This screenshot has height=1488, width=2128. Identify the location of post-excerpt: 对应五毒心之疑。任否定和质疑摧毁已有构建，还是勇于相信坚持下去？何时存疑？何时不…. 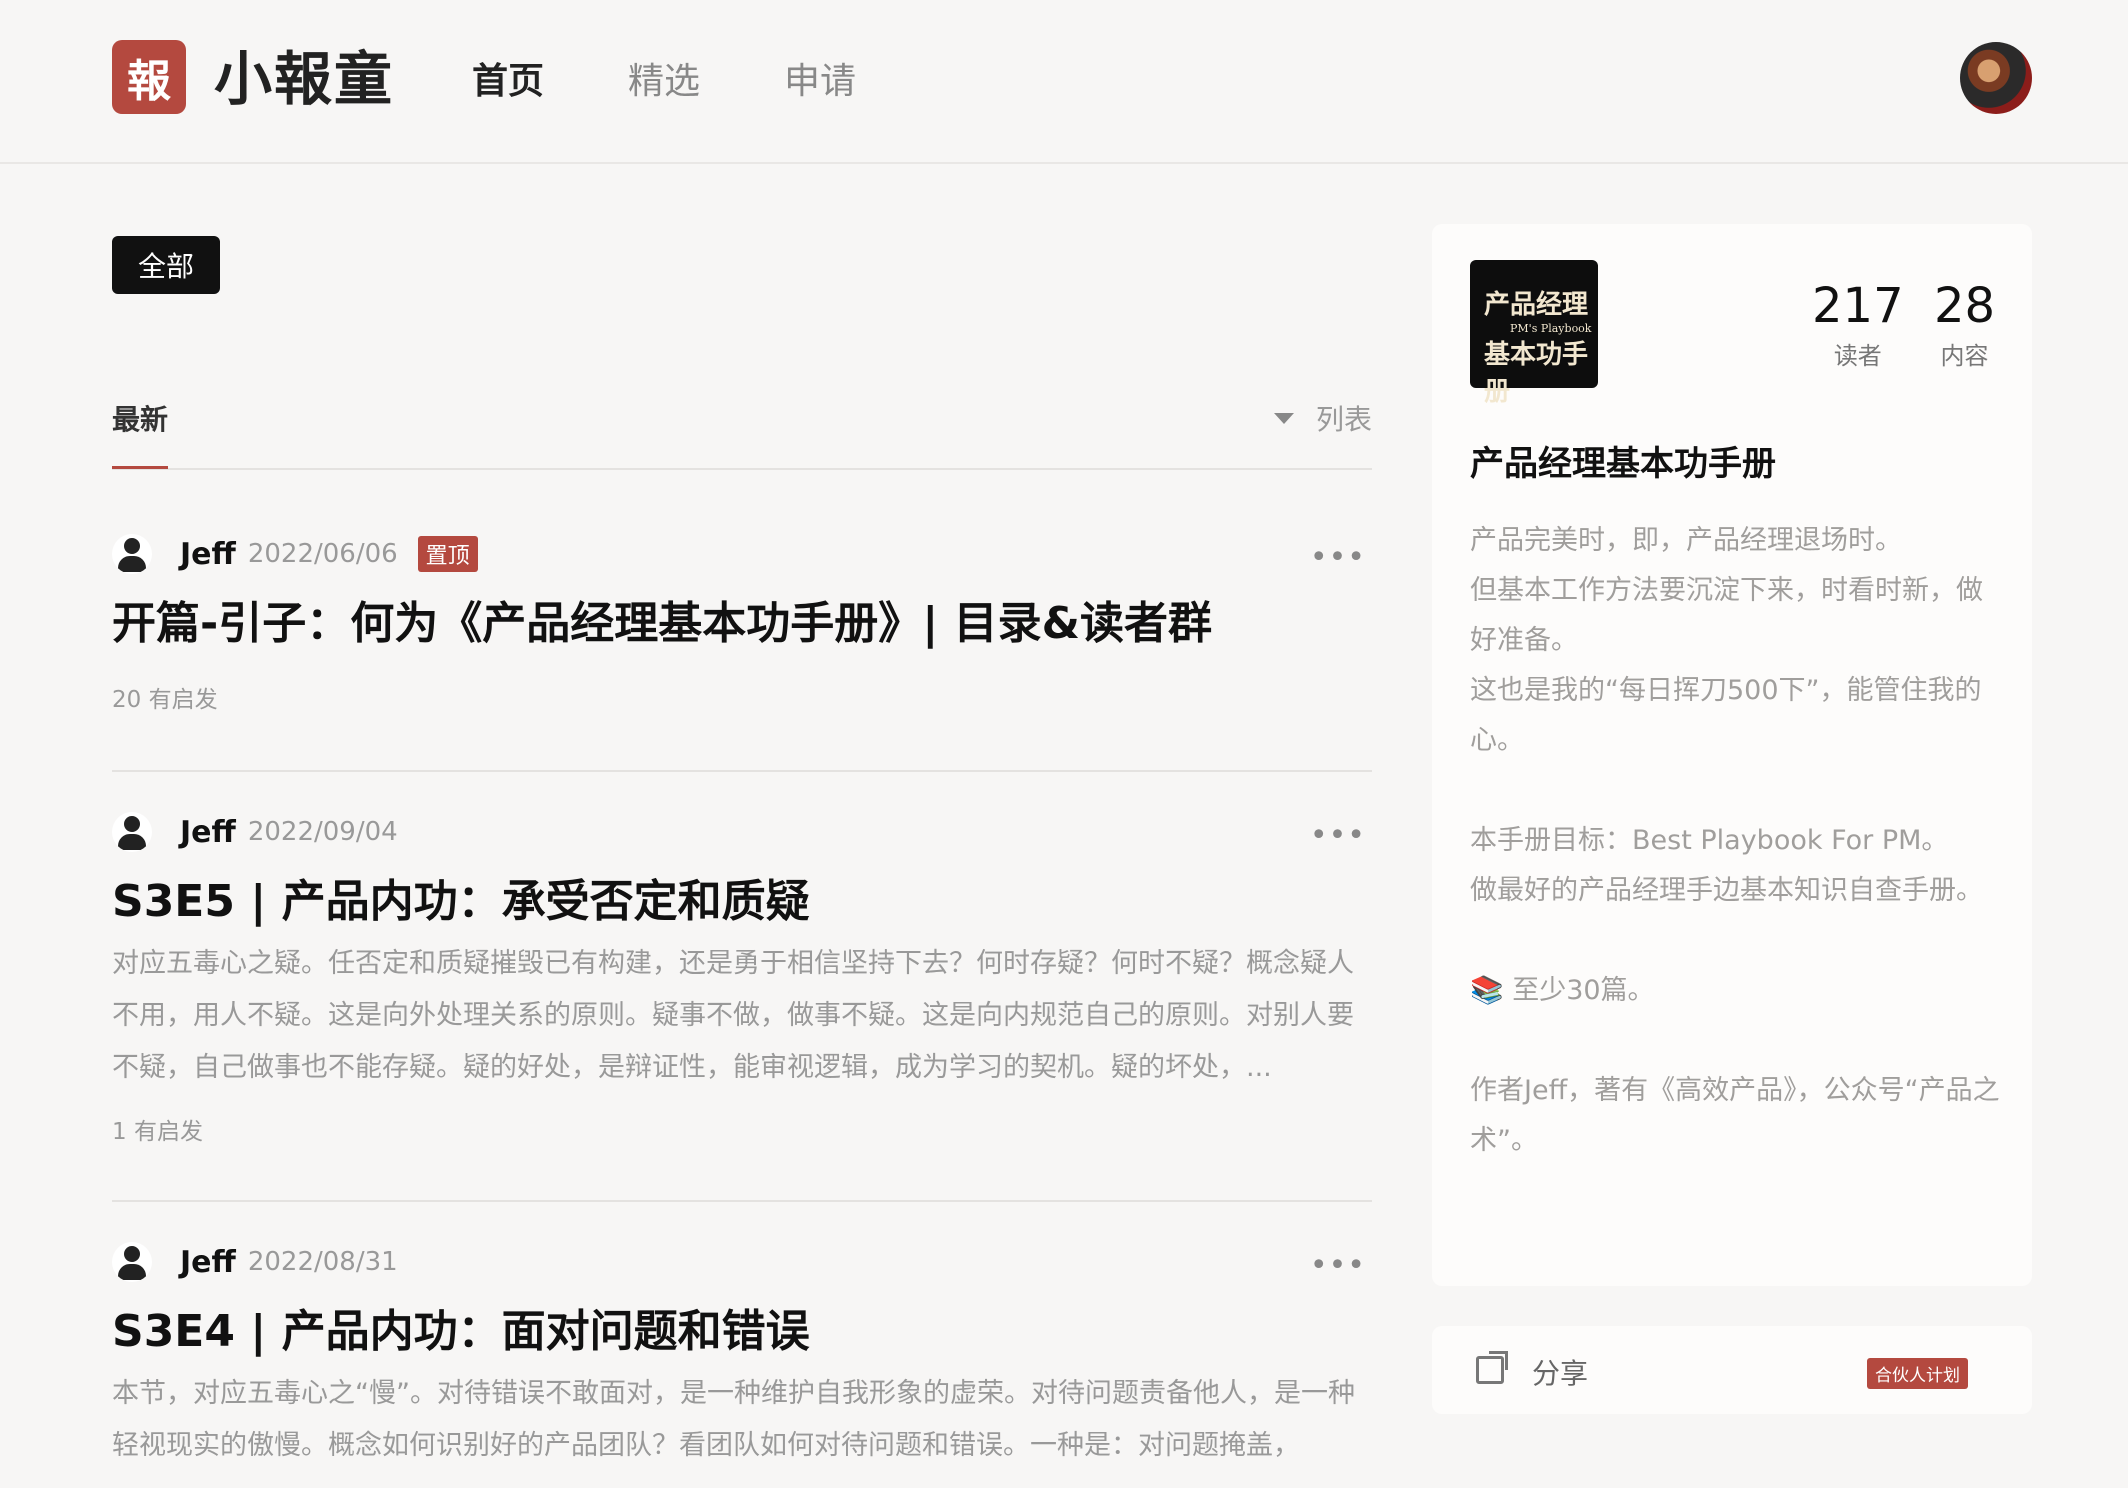
(733, 1015).